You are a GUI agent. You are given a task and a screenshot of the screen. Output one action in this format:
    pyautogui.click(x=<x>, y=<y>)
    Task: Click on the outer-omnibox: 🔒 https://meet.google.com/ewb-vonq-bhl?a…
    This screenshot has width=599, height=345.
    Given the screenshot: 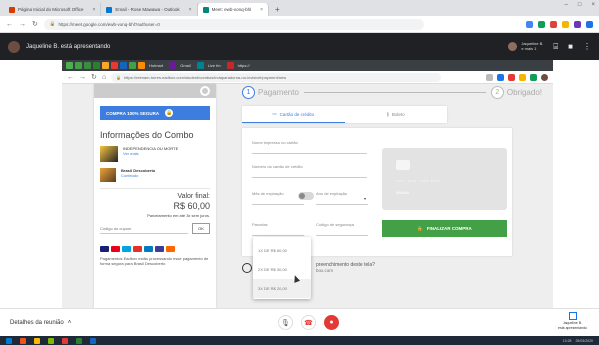 What is the action you would take?
    pyautogui.click(x=233, y=24)
    